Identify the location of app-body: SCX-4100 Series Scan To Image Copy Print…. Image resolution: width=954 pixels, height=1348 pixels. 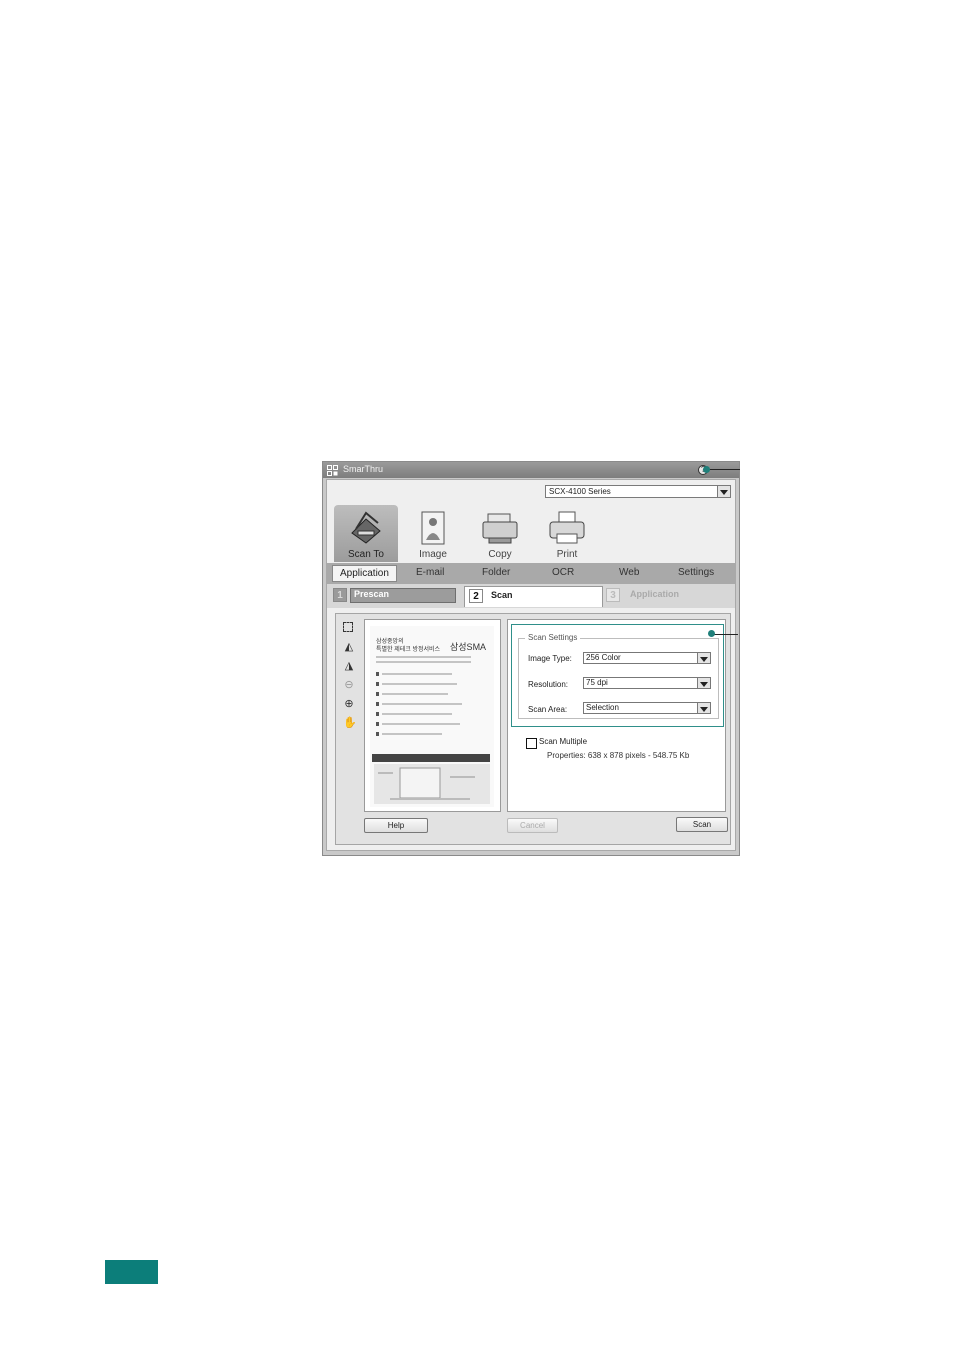
(531, 665).